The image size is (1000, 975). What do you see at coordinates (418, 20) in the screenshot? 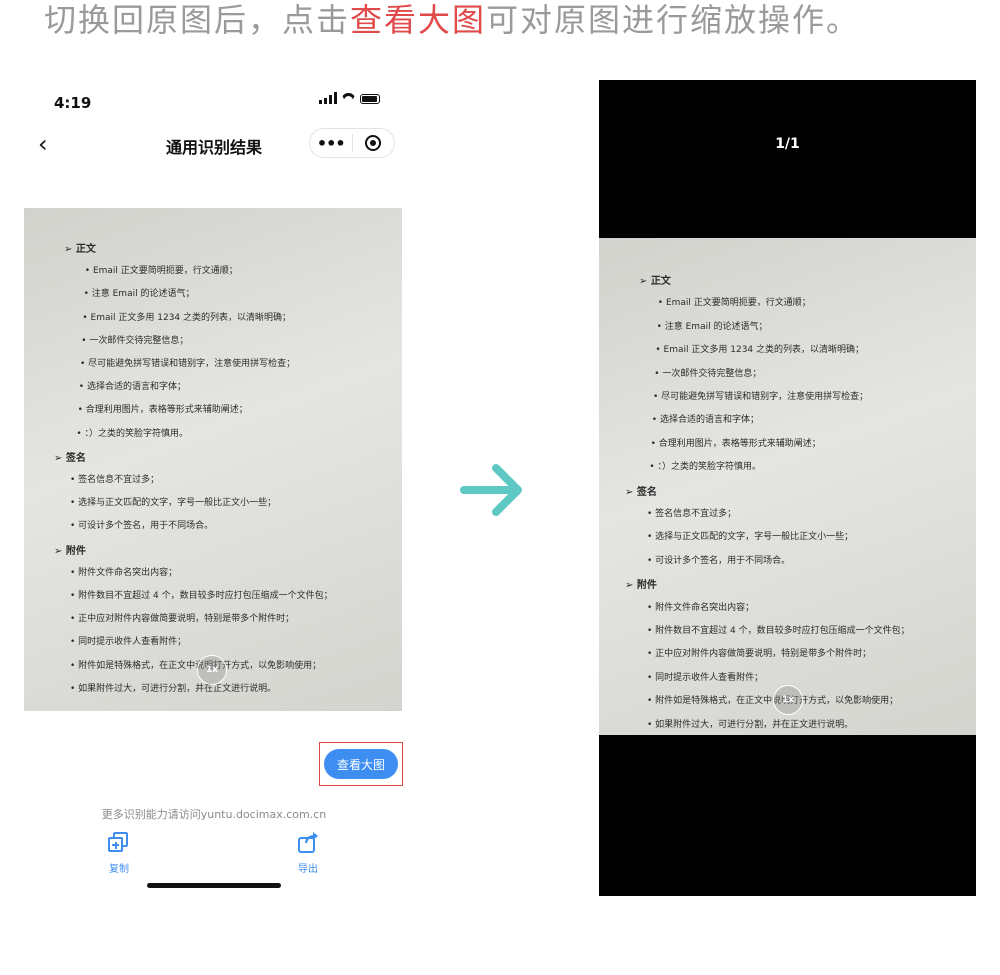
I see `caption-highlight: 查看大图` at bounding box center [418, 20].